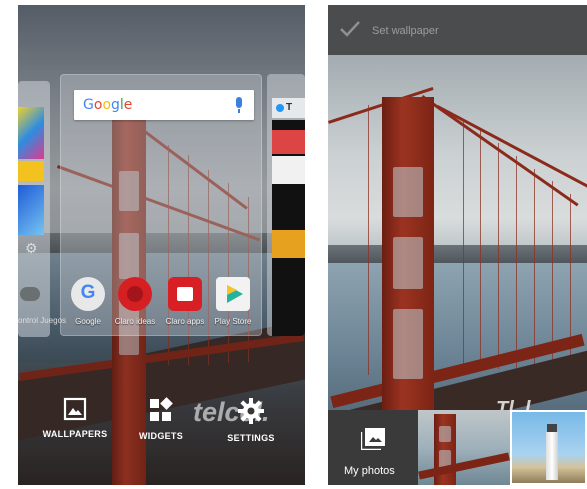 Image resolution: width=587 pixels, height=489 pixels. I want to click on wallpaper-header: Set wallpaper, so click(457, 30).